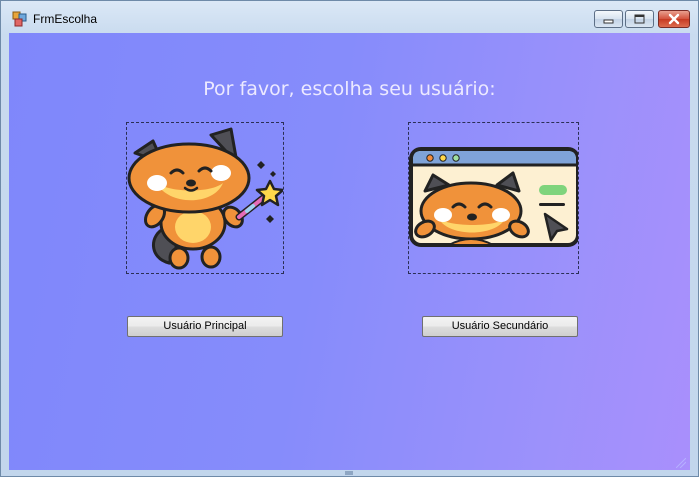 The width and height of the screenshot is (699, 477). I want to click on minimize-button, so click(608, 19).